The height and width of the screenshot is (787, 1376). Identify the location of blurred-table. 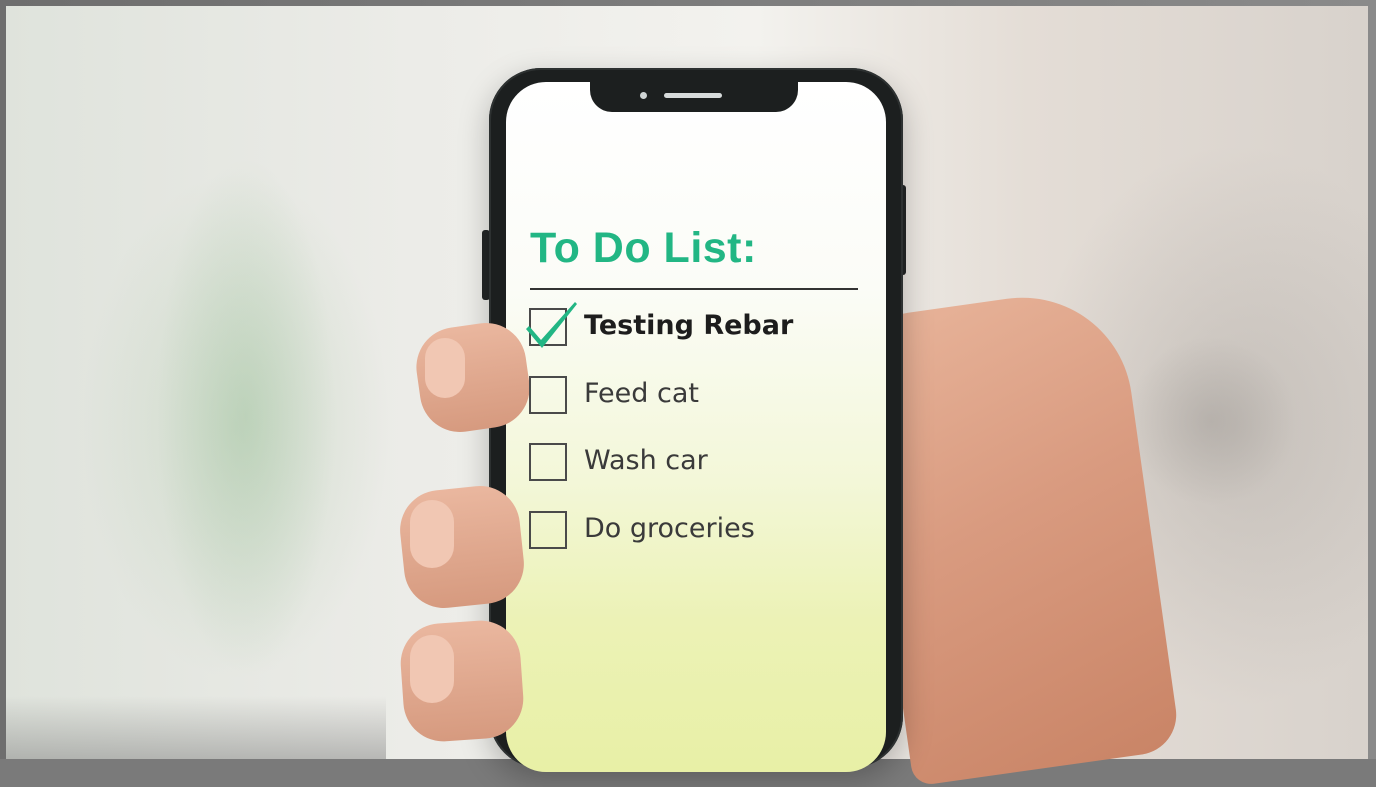
(196, 727).